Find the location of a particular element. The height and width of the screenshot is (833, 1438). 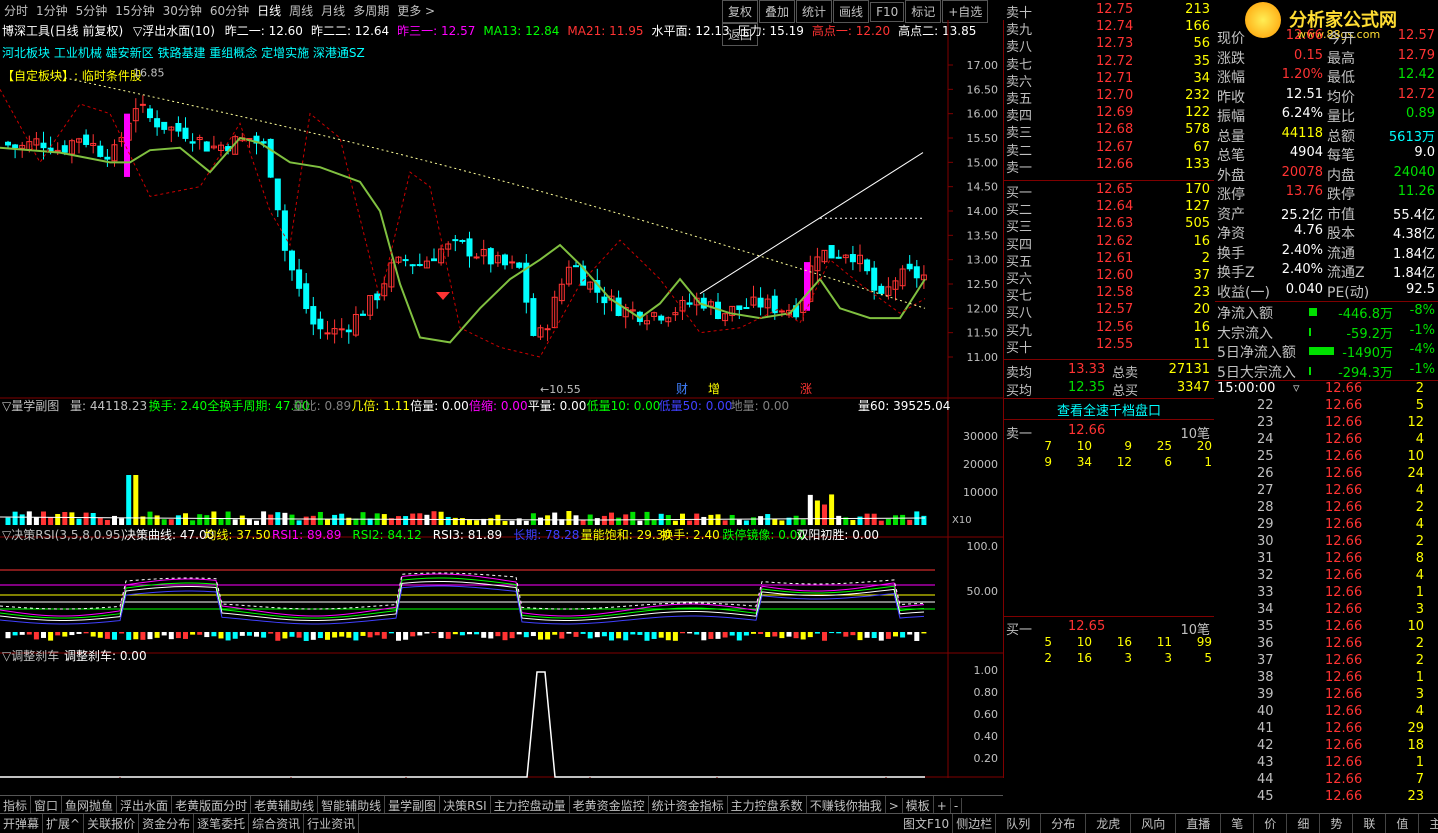

right-tab-13: 主 is located at coordinates (1428, 823).